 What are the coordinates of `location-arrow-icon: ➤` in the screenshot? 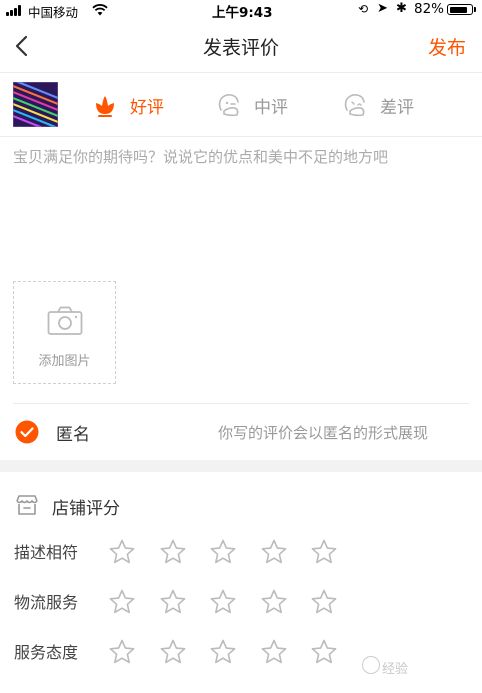 It's located at (382, 8).